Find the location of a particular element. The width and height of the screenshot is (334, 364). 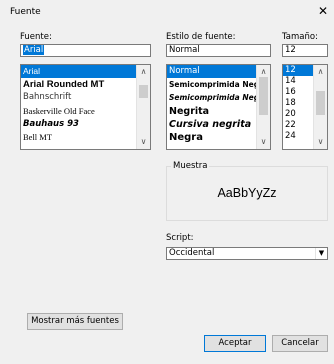

font-label: Fuente: is located at coordinates (36, 37).